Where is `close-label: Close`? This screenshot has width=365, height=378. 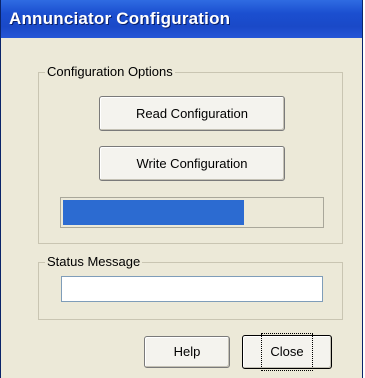
close-label: Close is located at coordinates (287, 352).